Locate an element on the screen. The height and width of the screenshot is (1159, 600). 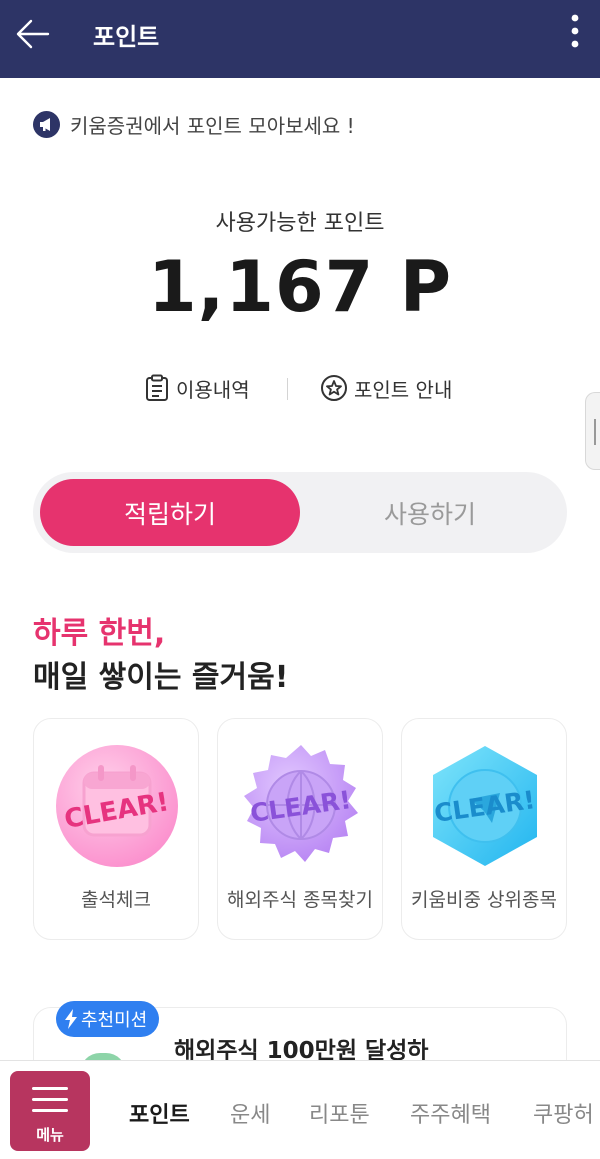
recommended-mission-badge: 추천미션 is located at coordinates (108, 1019).